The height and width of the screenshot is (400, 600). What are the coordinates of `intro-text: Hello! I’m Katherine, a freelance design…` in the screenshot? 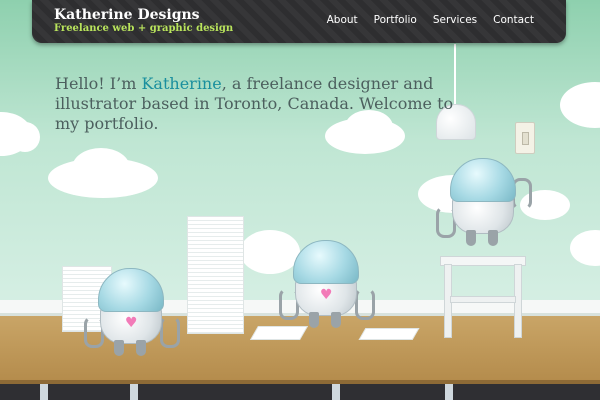 It's located at (255, 104).